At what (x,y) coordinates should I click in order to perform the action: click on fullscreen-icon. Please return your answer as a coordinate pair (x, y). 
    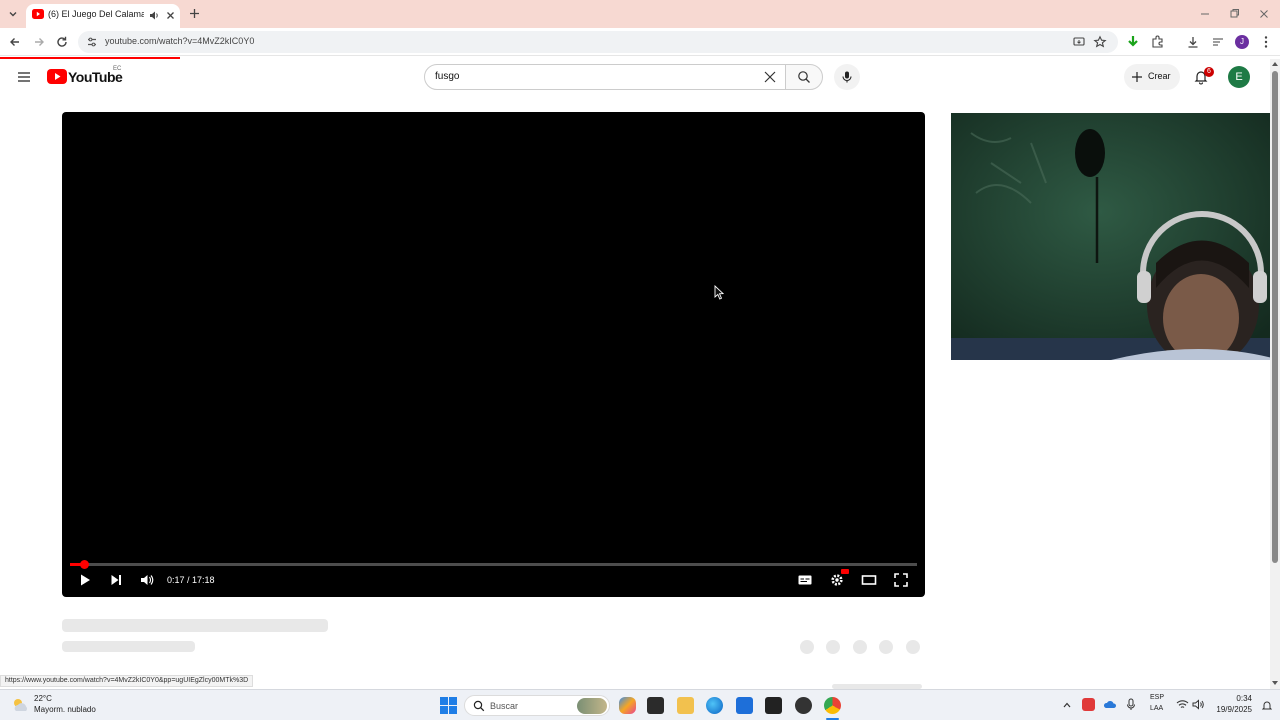
    Looking at the image, I should click on (901, 580).